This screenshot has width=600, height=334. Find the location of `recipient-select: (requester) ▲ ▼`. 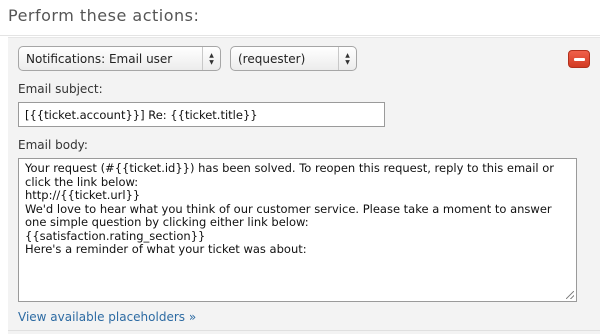

recipient-select: (requester) ▲ ▼ is located at coordinates (293, 58).